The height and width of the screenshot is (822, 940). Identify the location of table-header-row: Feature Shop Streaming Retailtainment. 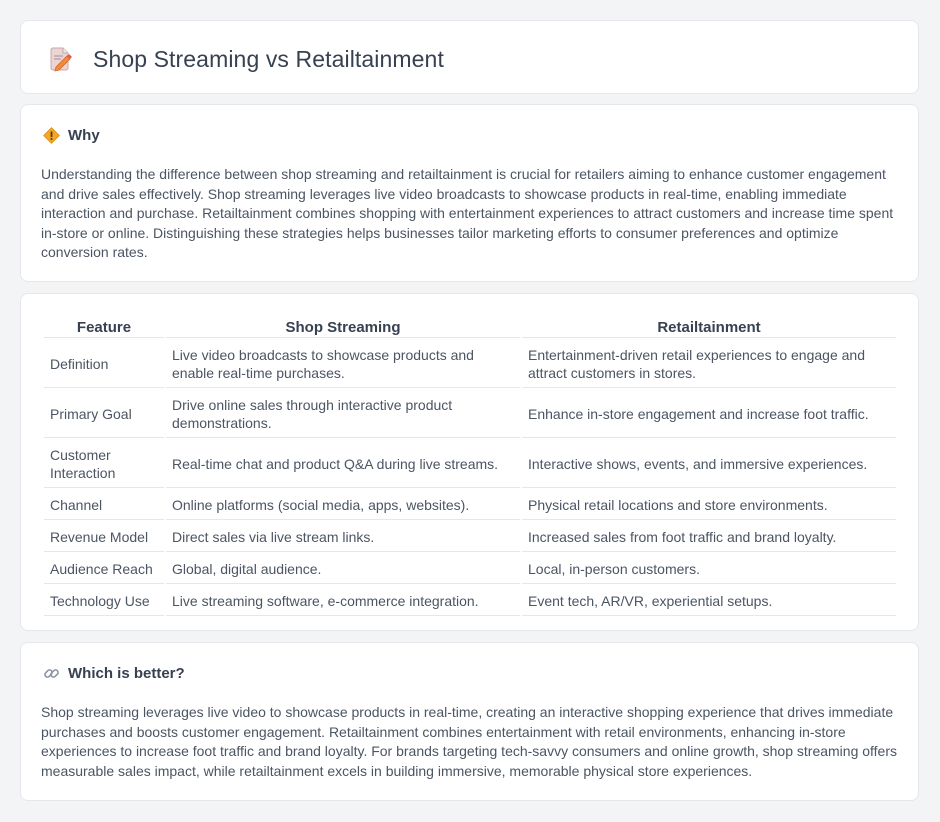
(470, 327).